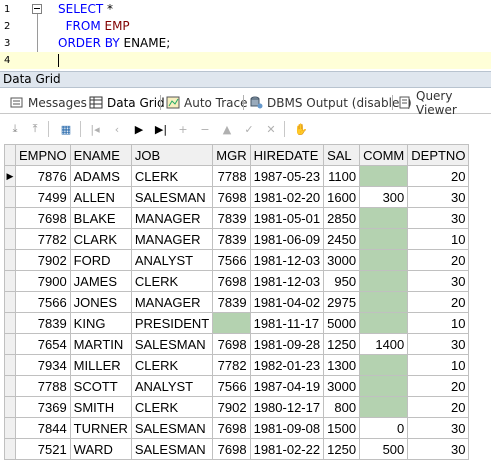  I want to click on cell-ename: CLARK, so click(100, 239).